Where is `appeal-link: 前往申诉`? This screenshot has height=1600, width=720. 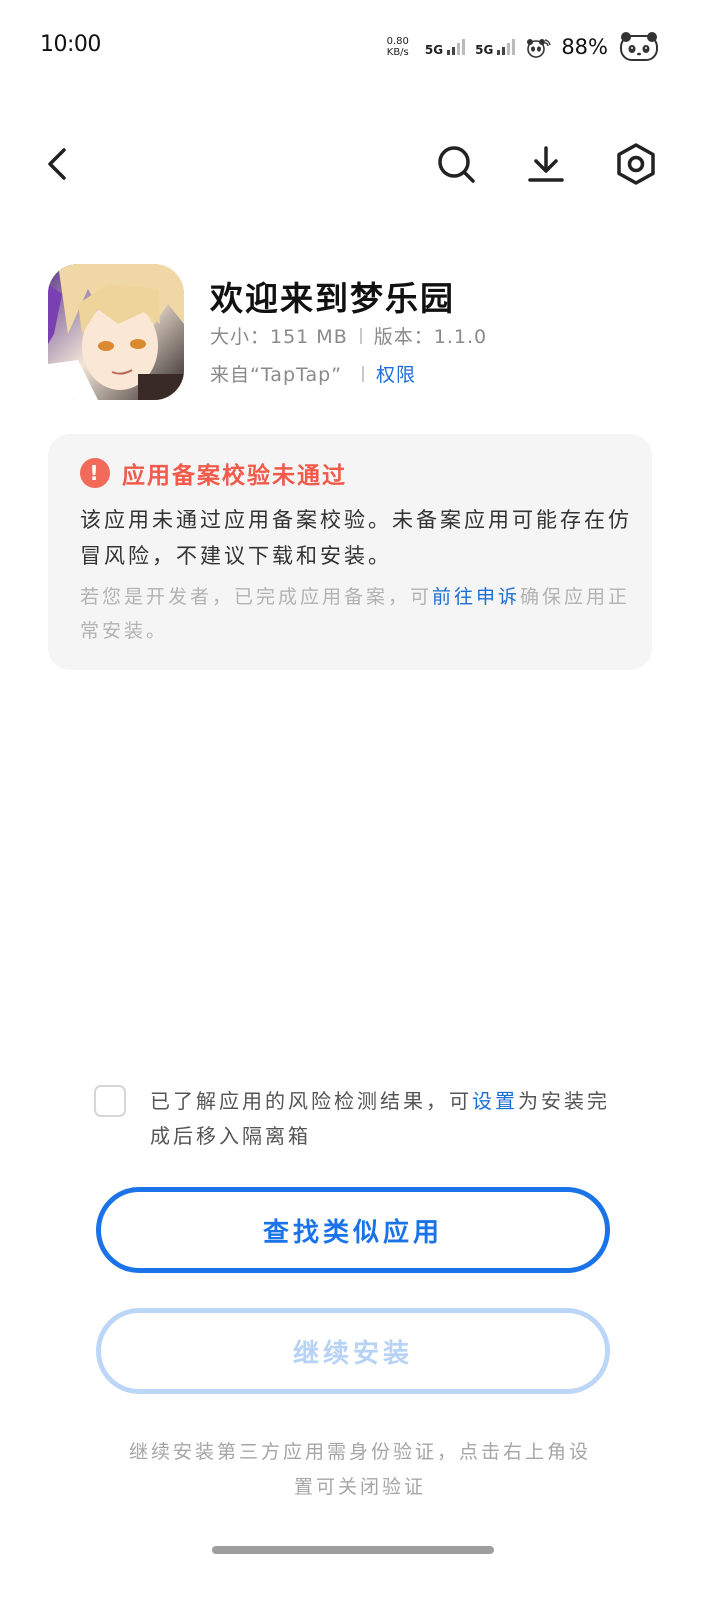
appeal-link: 前往申诉 is located at coordinates (476, 597).